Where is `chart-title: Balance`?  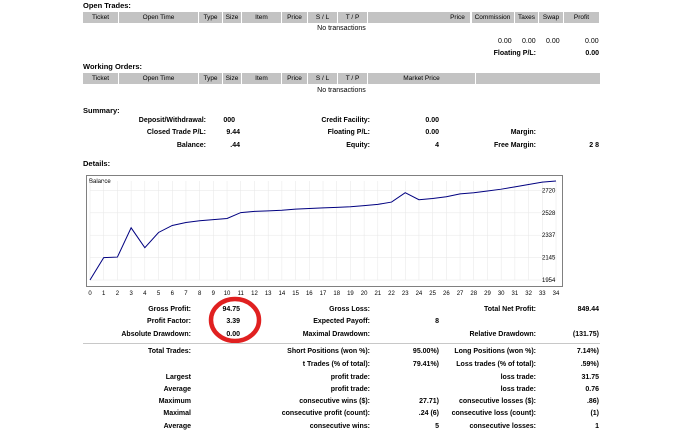
chart-title: Balance is located at coordinates (100, 182).